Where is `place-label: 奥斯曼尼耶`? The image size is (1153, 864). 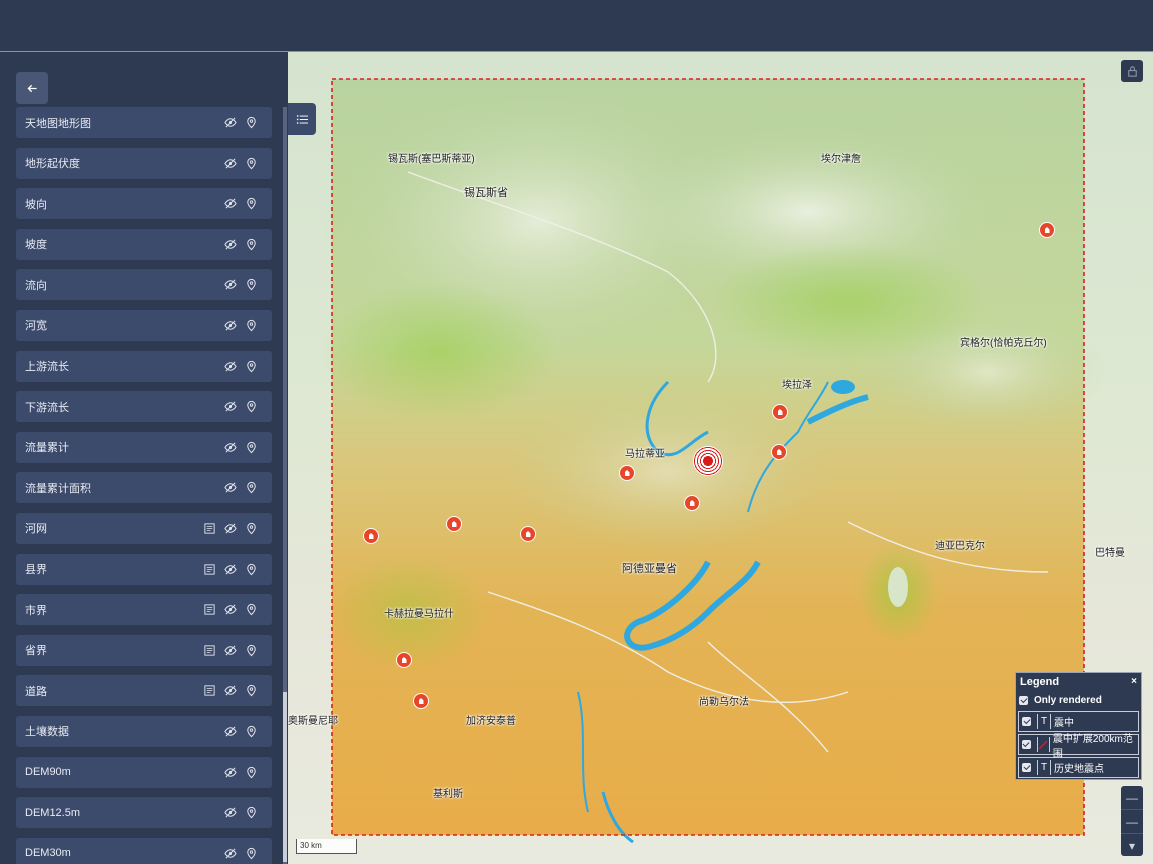 place-label: 奥斯曼尼耶 is located at coordinates (313, 721).